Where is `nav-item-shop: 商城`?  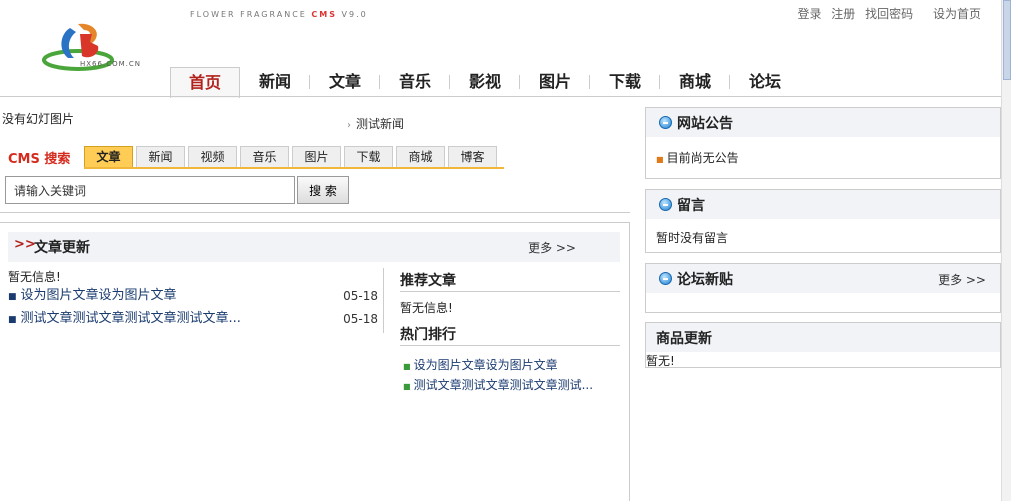
nav-item-shop: 商城 is located at coordinates (695, 82).